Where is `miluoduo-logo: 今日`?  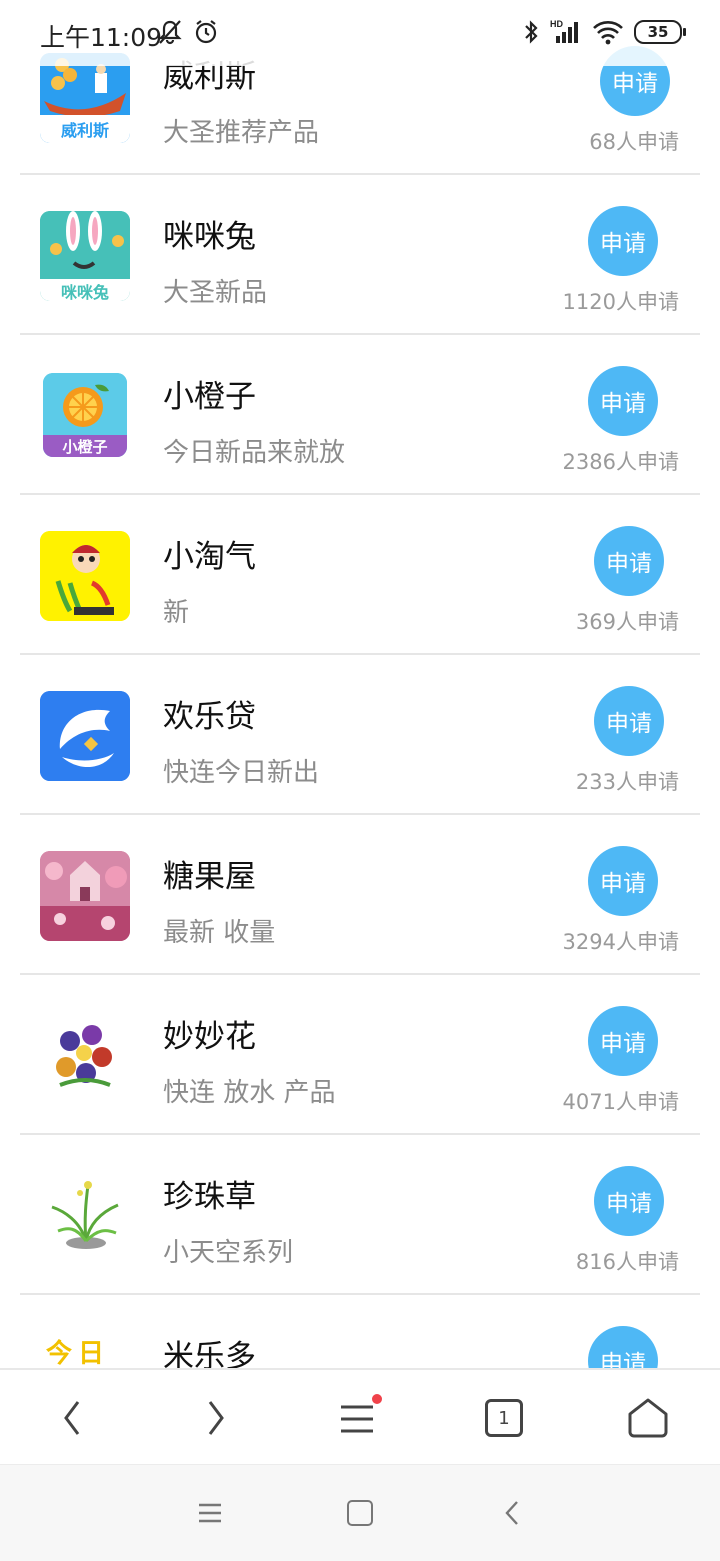 miluoduo-logo: 今日 is located at coordinates (85, 1349).